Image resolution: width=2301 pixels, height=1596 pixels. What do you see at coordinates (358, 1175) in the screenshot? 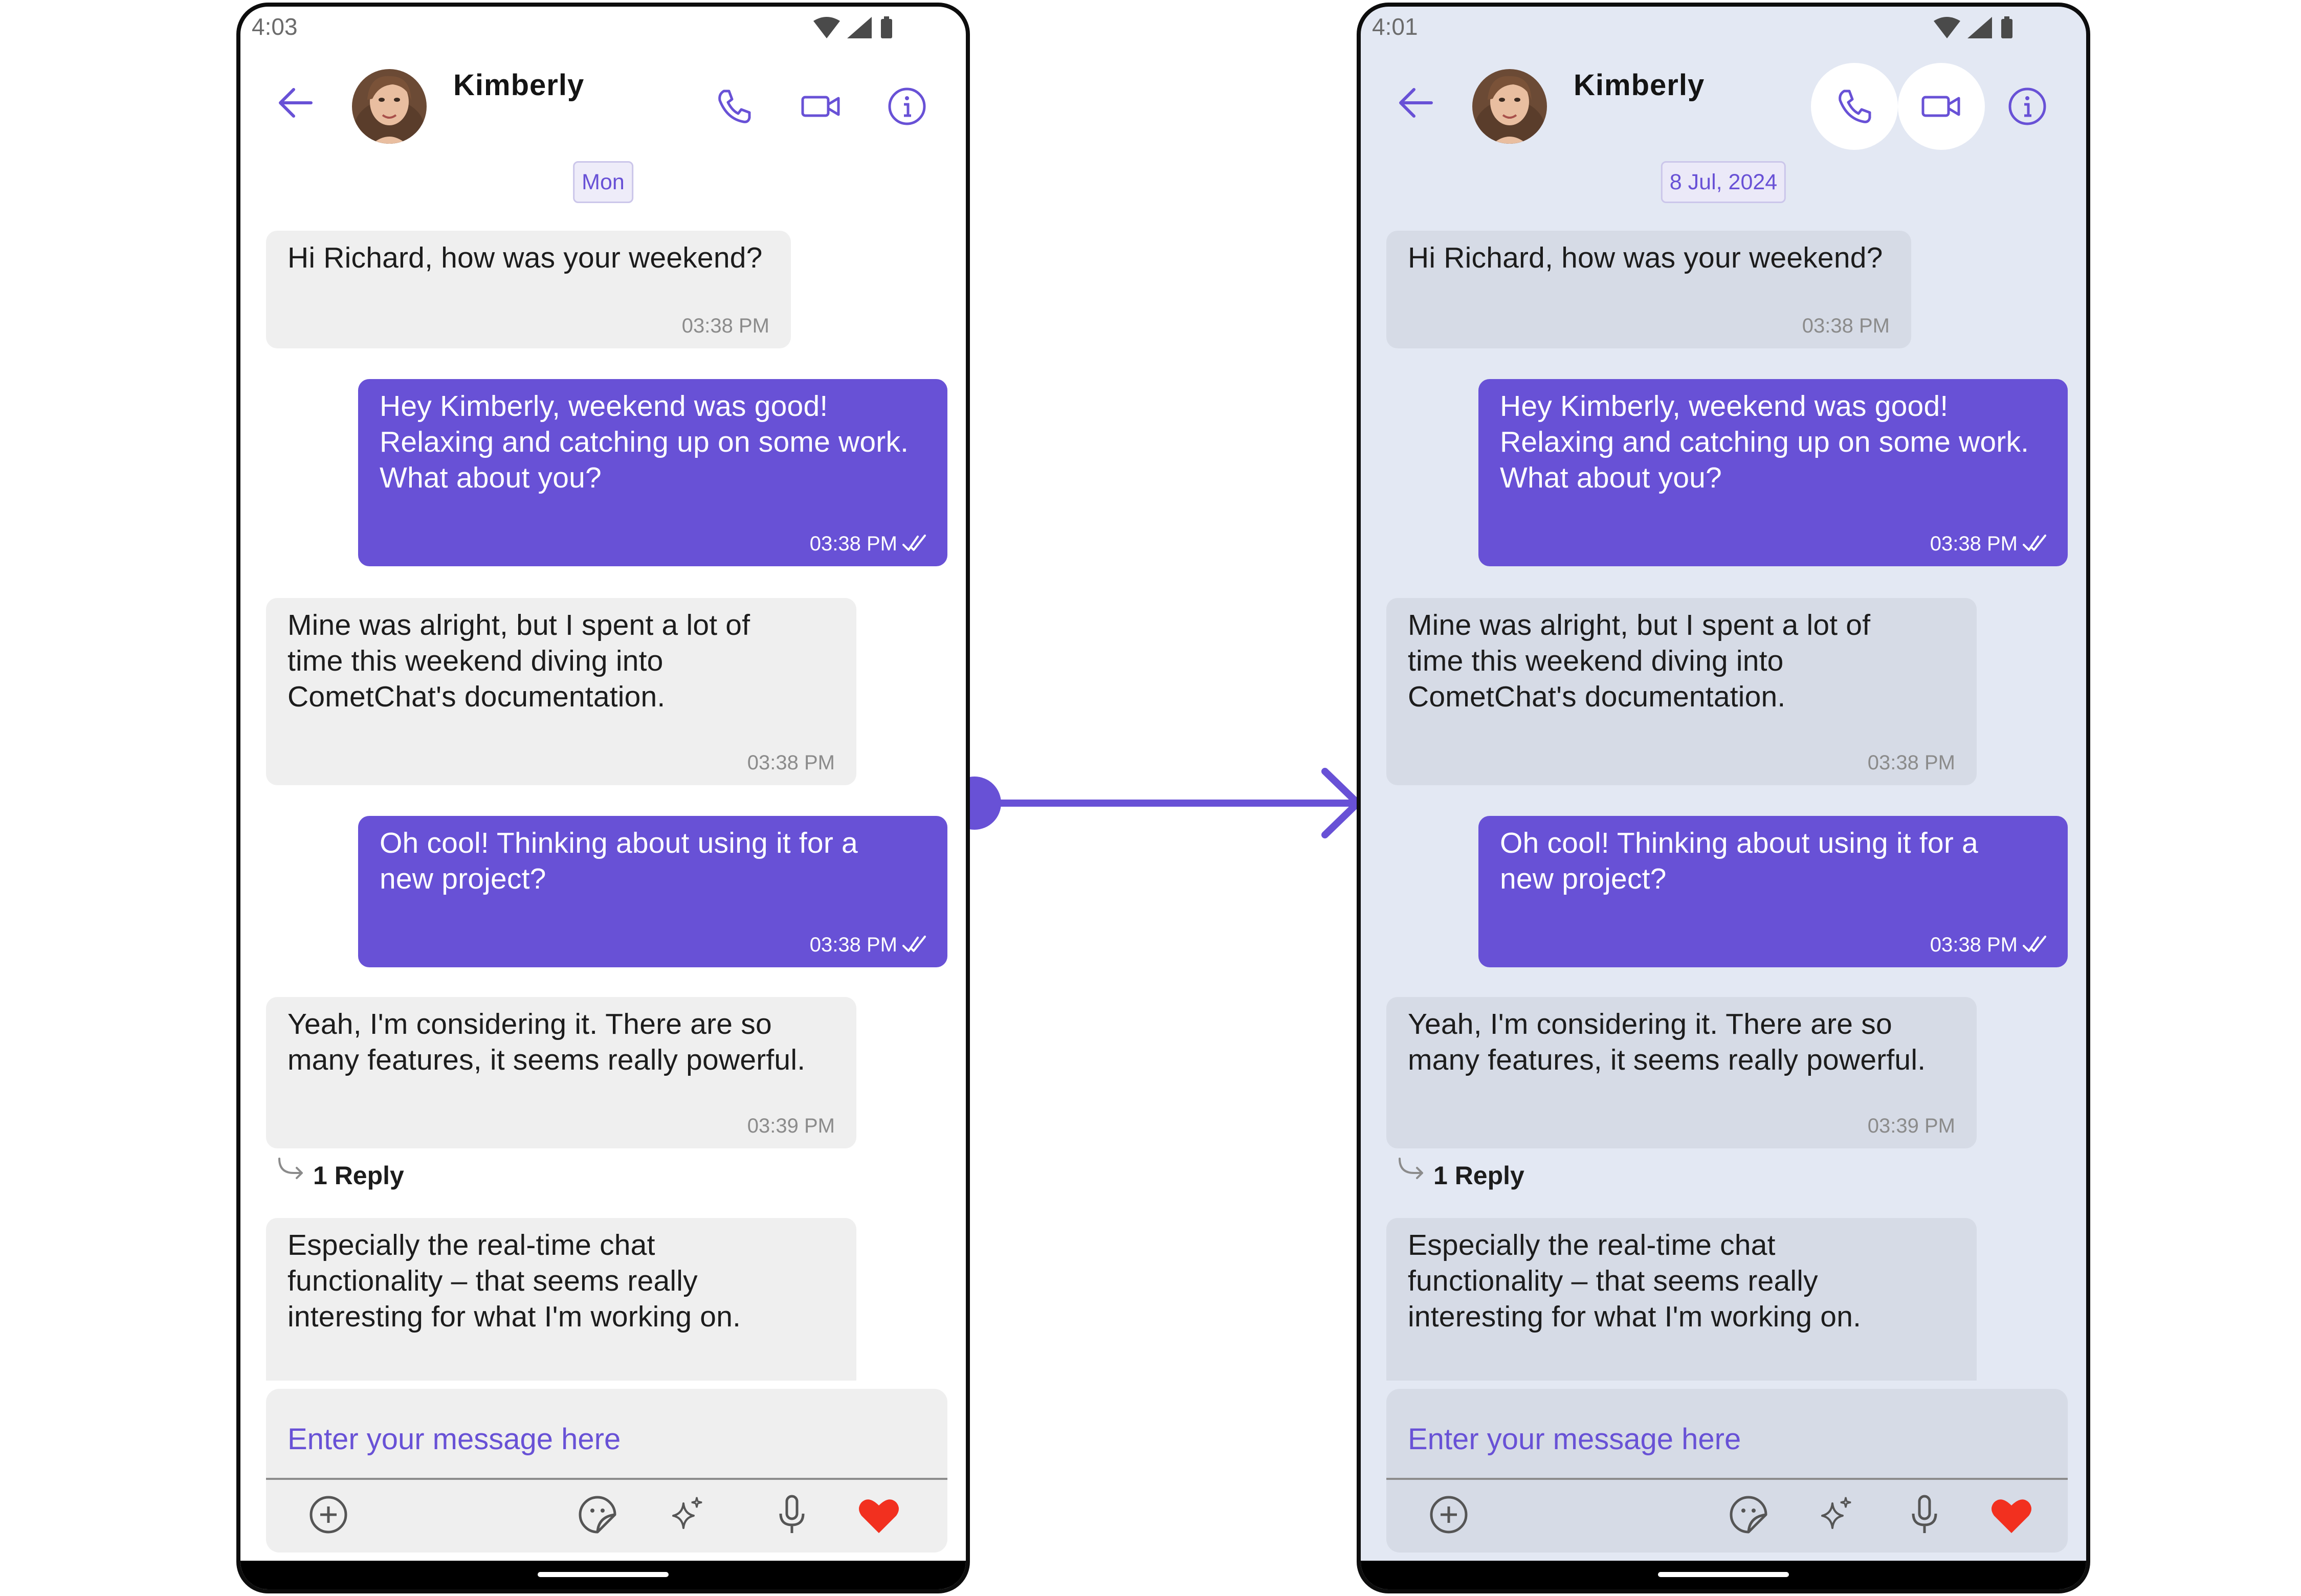
I see `reply-count: 1 Reply` at bounding box center [358, 1175].